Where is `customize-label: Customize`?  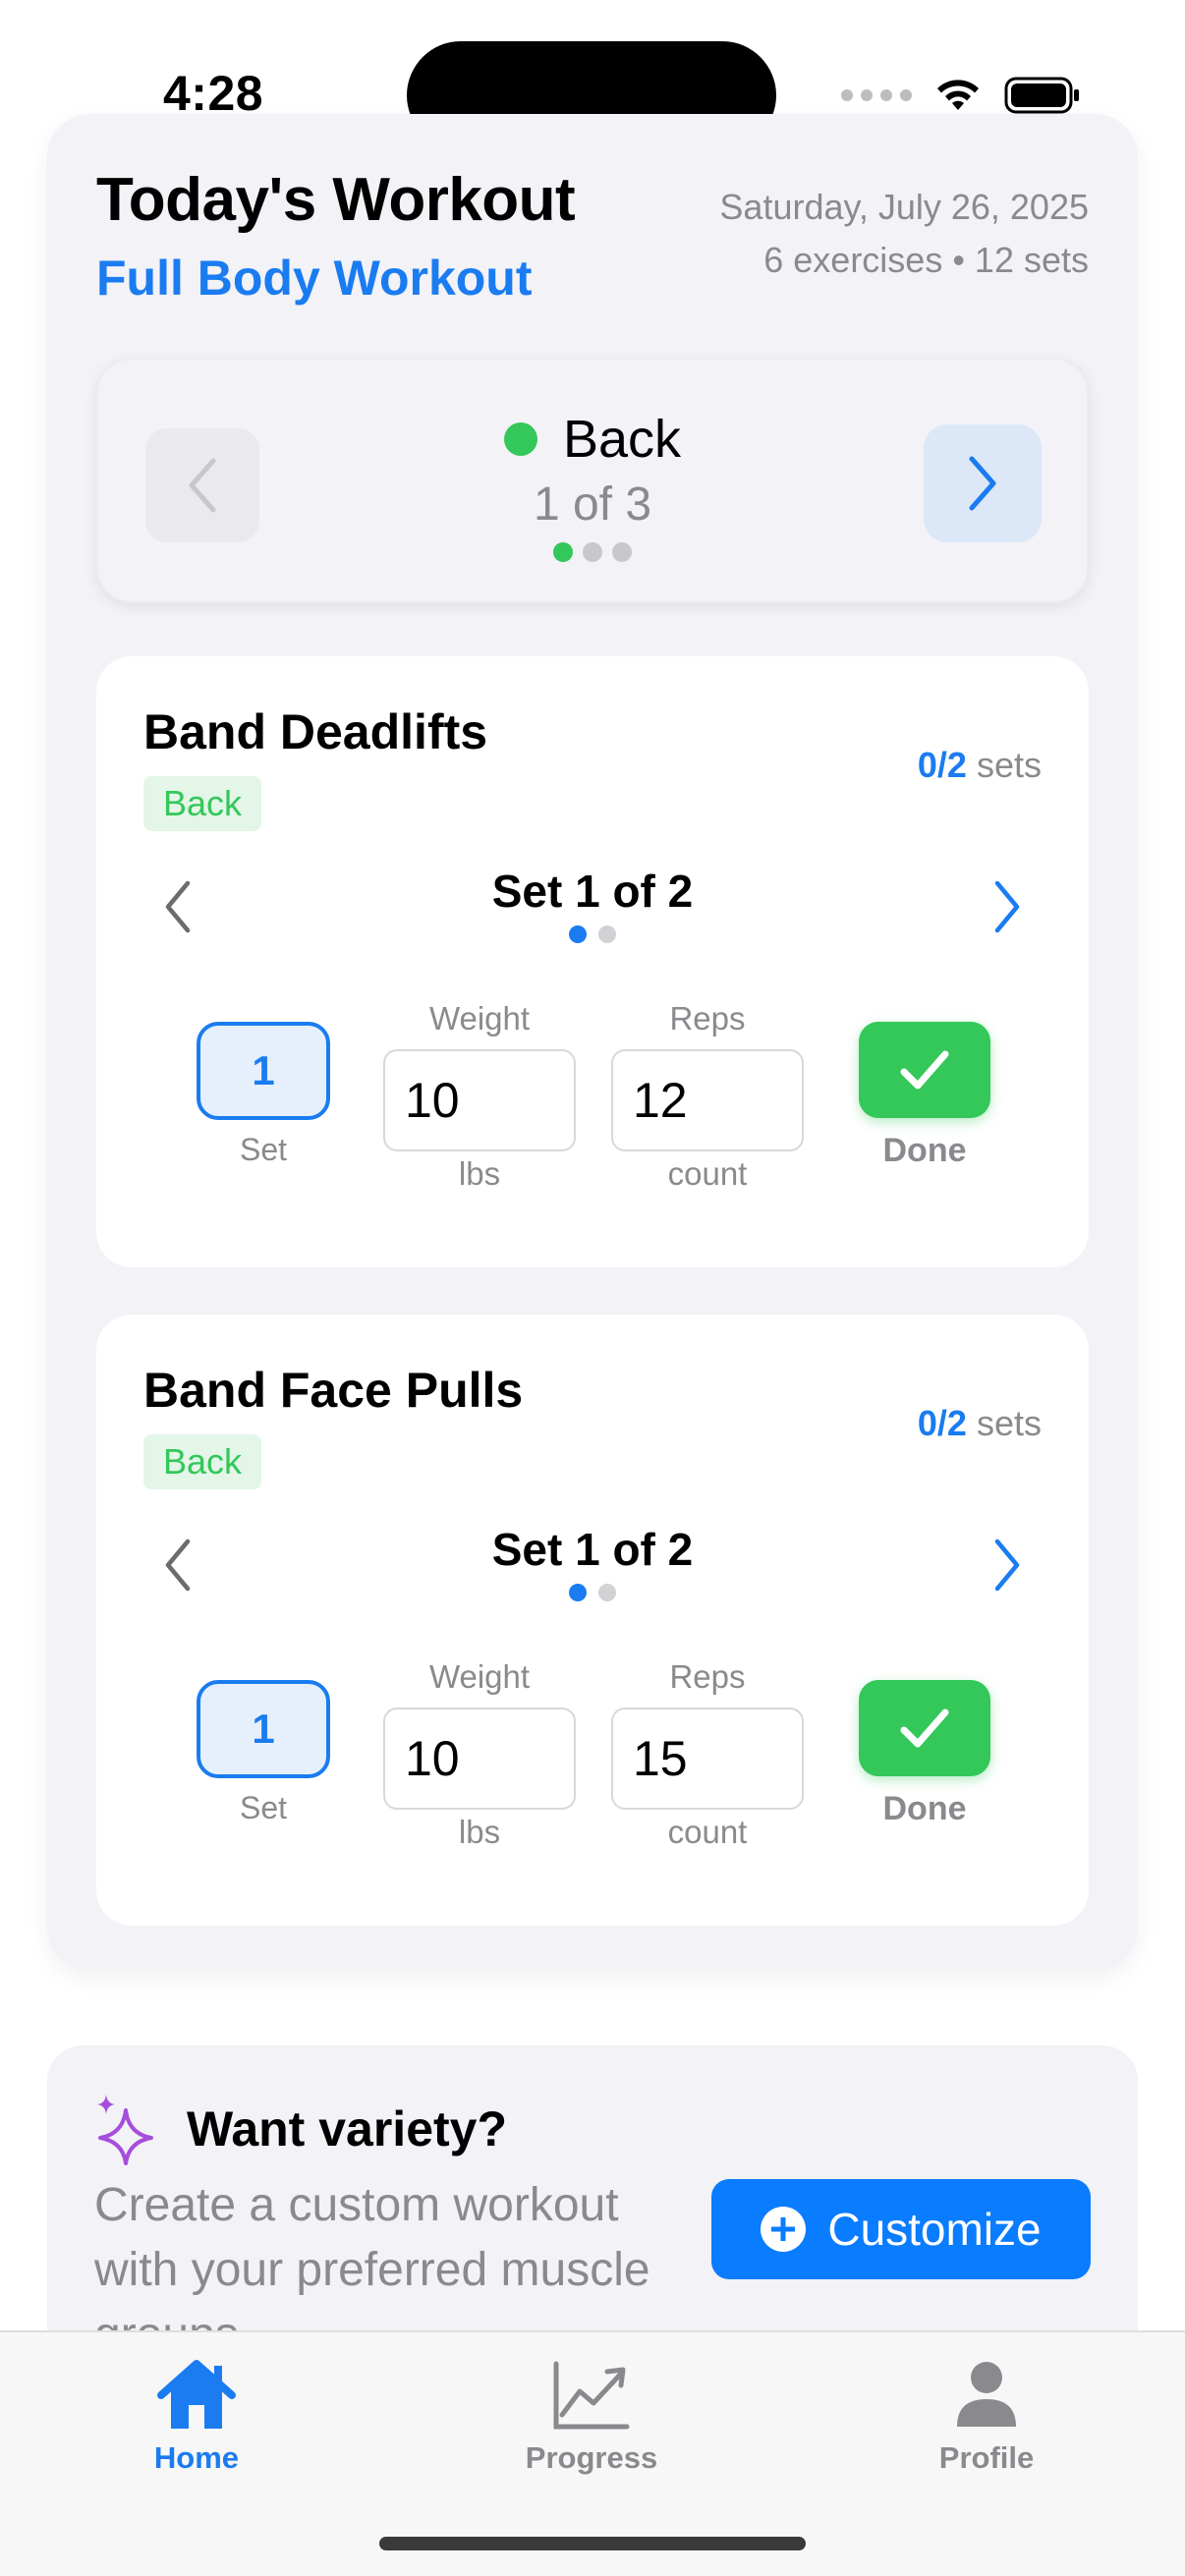 customize-label: Customize is located at coordinates (935, 2229).